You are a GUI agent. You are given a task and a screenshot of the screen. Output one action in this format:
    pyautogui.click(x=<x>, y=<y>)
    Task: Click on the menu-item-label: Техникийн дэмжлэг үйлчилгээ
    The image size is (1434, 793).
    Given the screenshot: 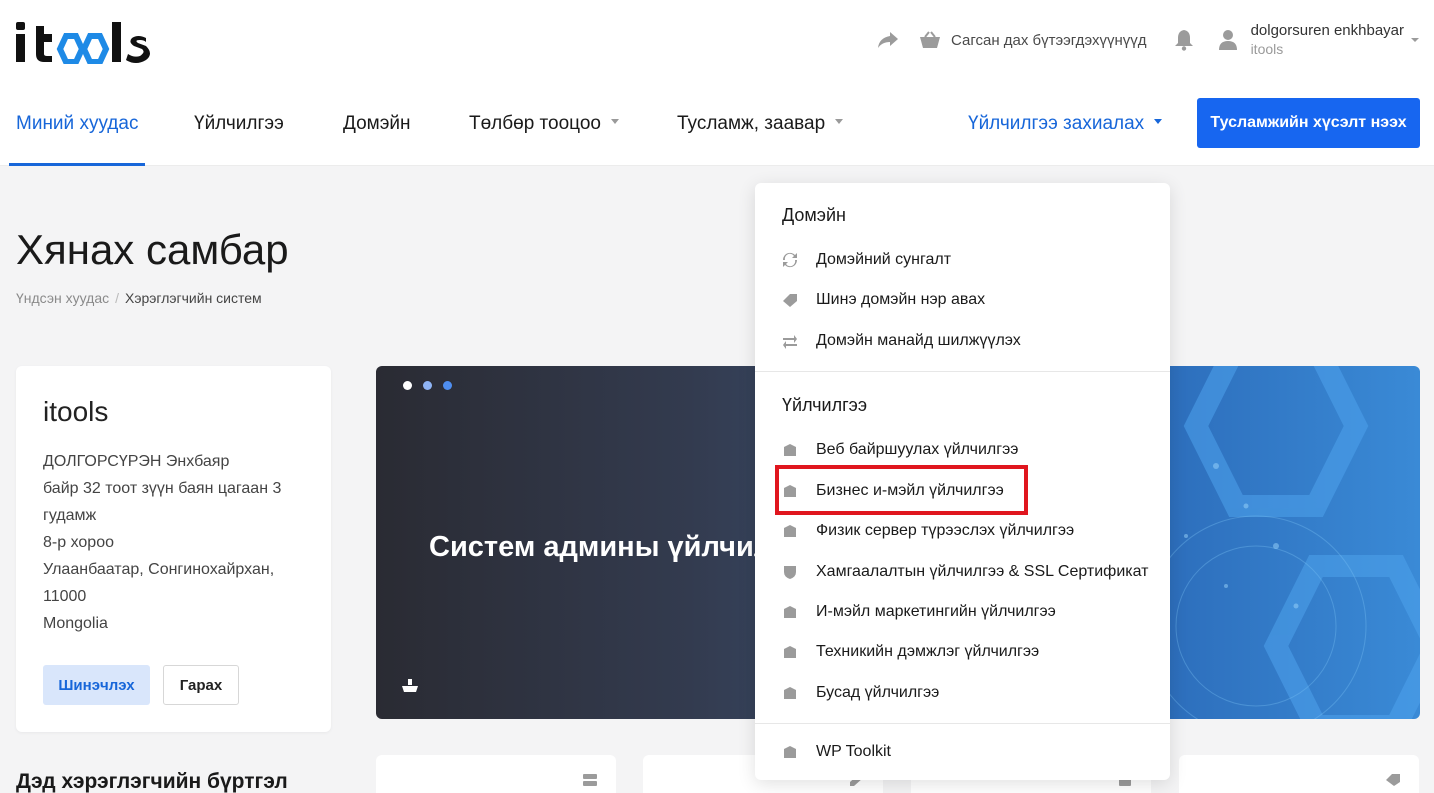 What is the action you would take?
    pyautogui.click(x=928, y=651)
    